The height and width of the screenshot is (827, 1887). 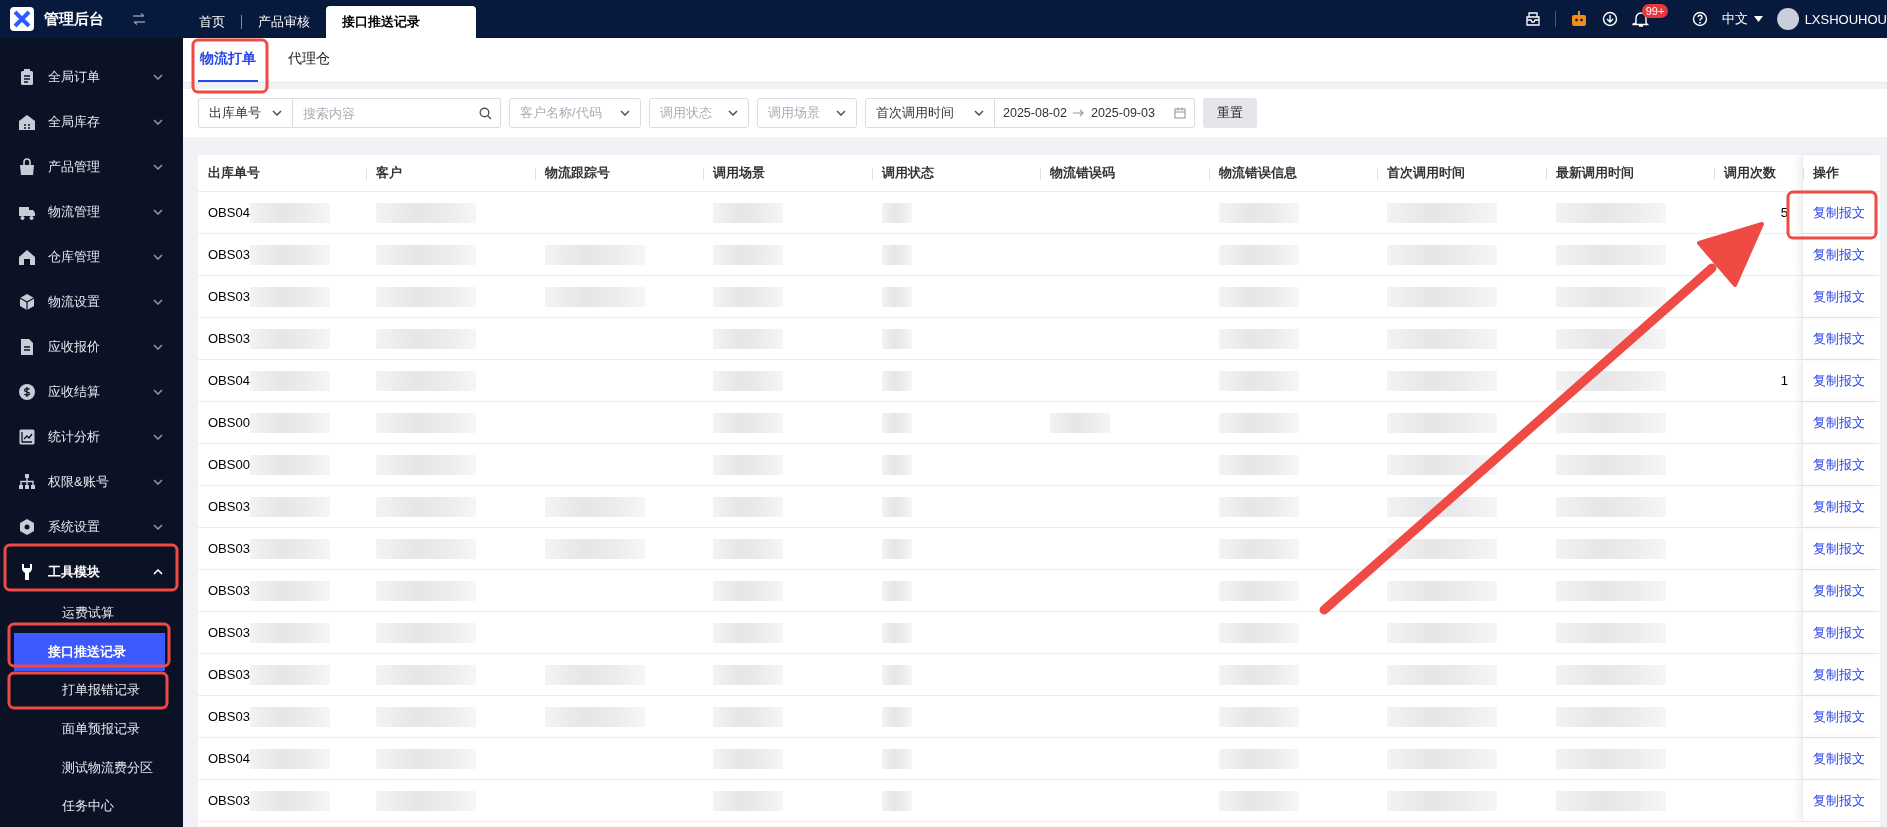 I want to click on view-tab: 代理仓, so click(x=309, y=60).